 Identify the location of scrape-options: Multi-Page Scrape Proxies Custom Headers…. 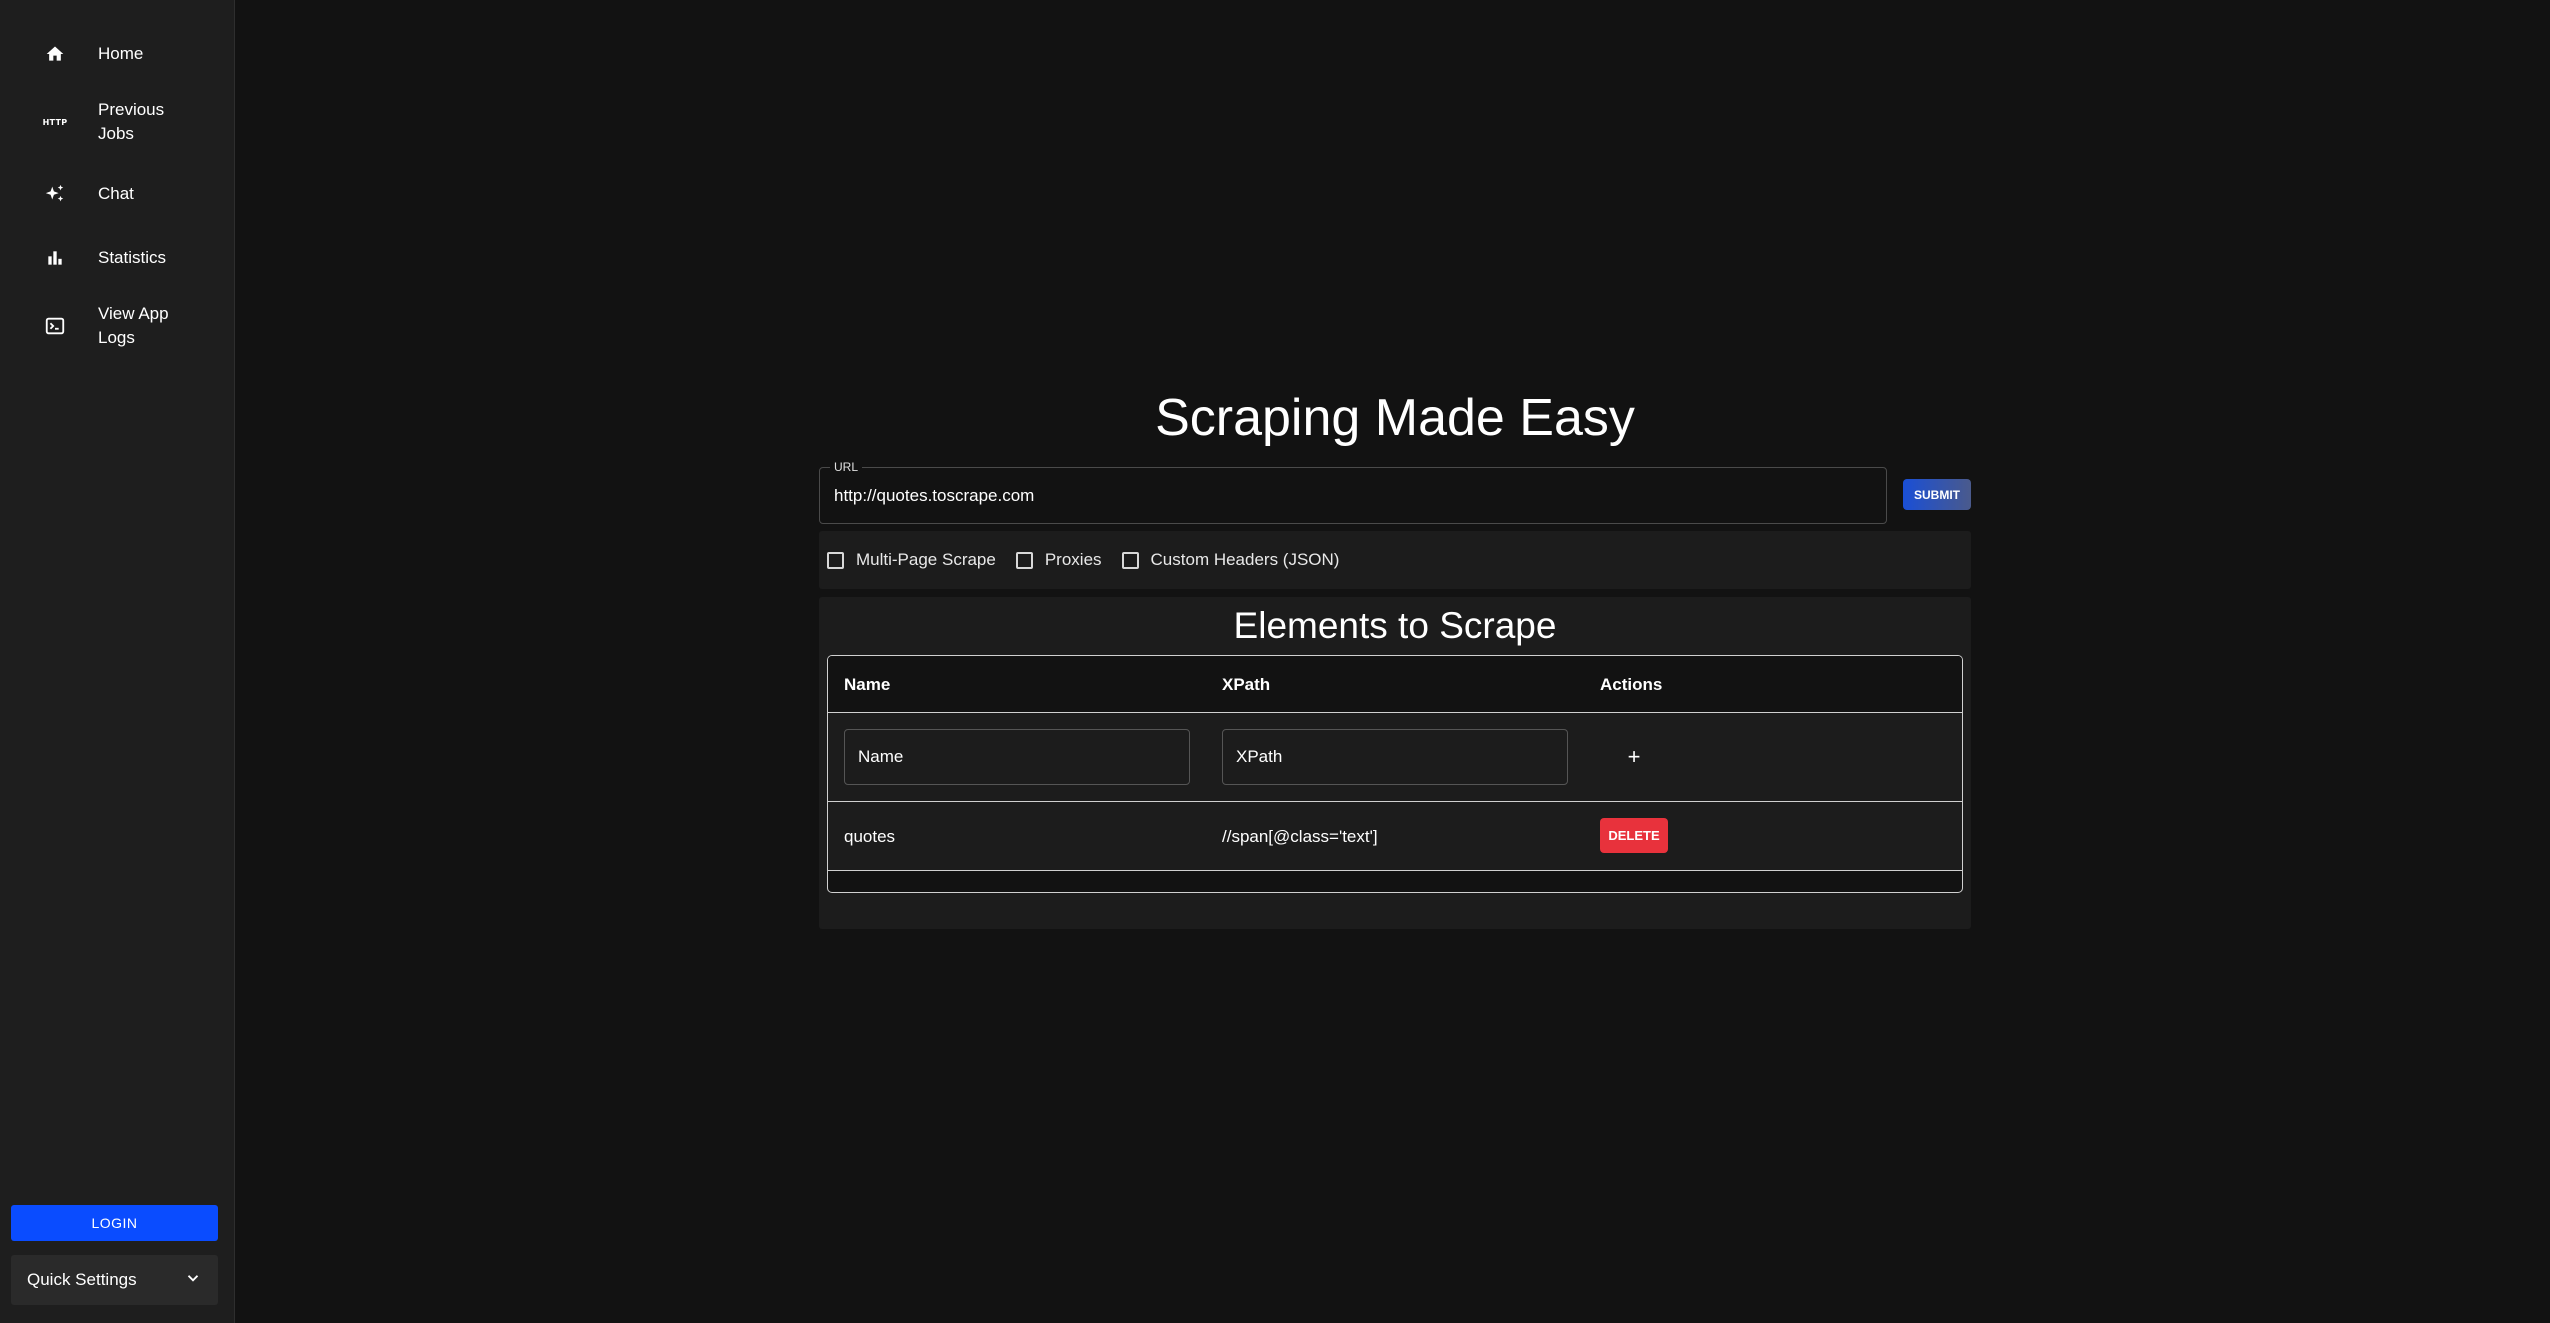
(1395, 560).